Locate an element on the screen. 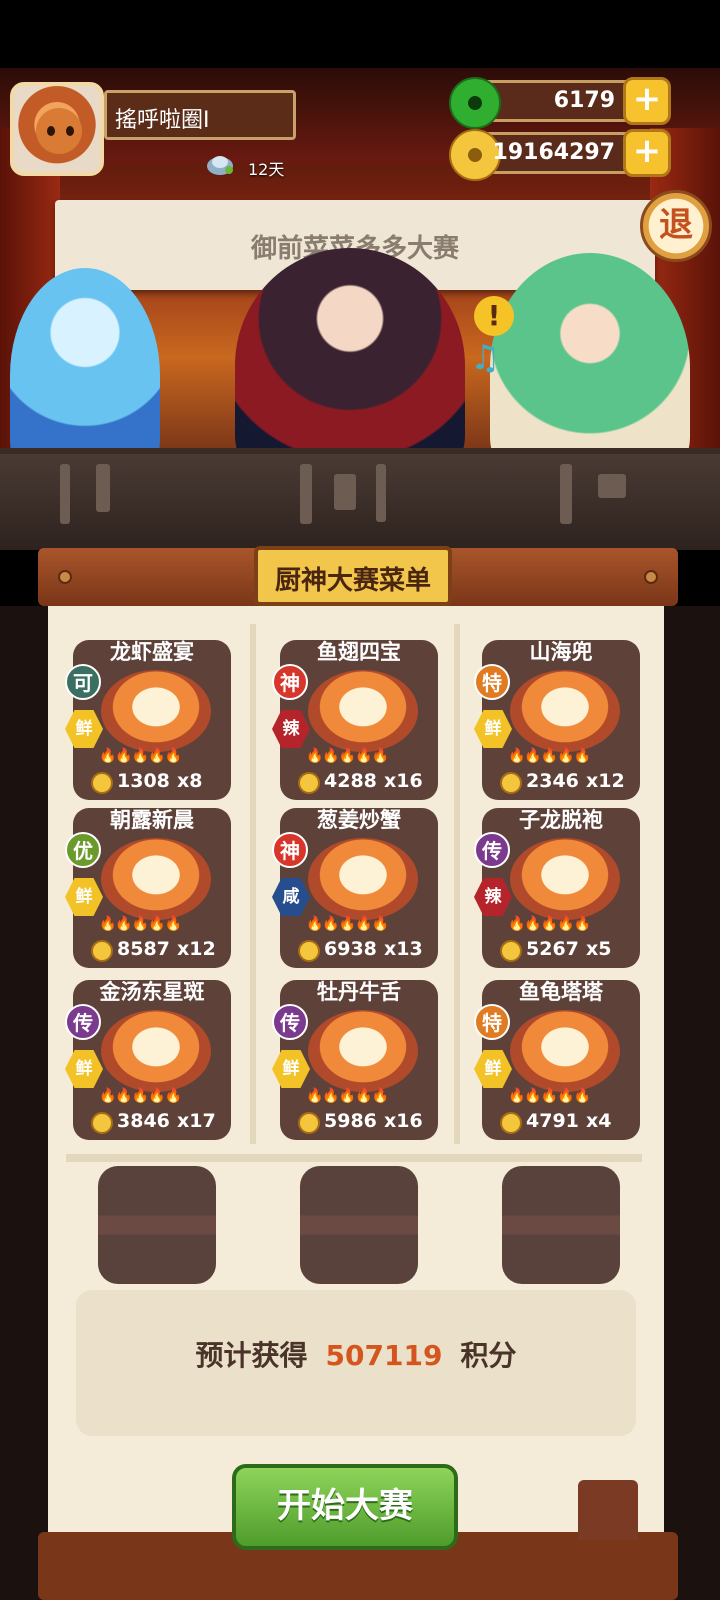 Image resolution: width=720 pixels, height=1600 pixels. dish-card: 鱼翅四宝神辣 🔥🔥🔥🔥🔥 4288 x16 is located at coordinates (355, 720).